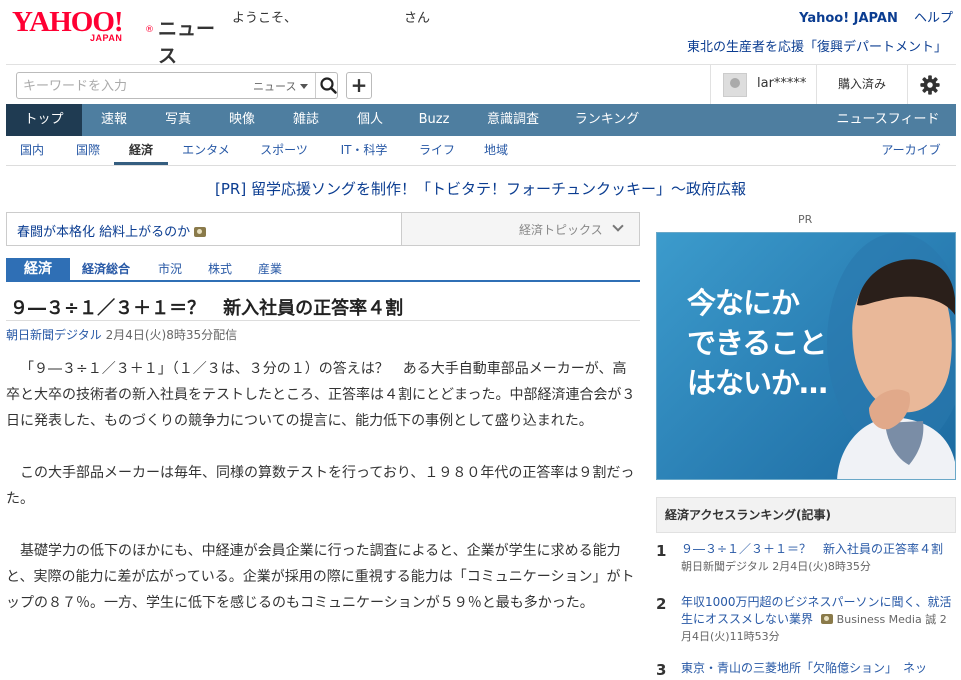  What do you see at coordinates (782, 83) in the screenshot?
I see `username: lar*****` at bounding box center [782, 83].